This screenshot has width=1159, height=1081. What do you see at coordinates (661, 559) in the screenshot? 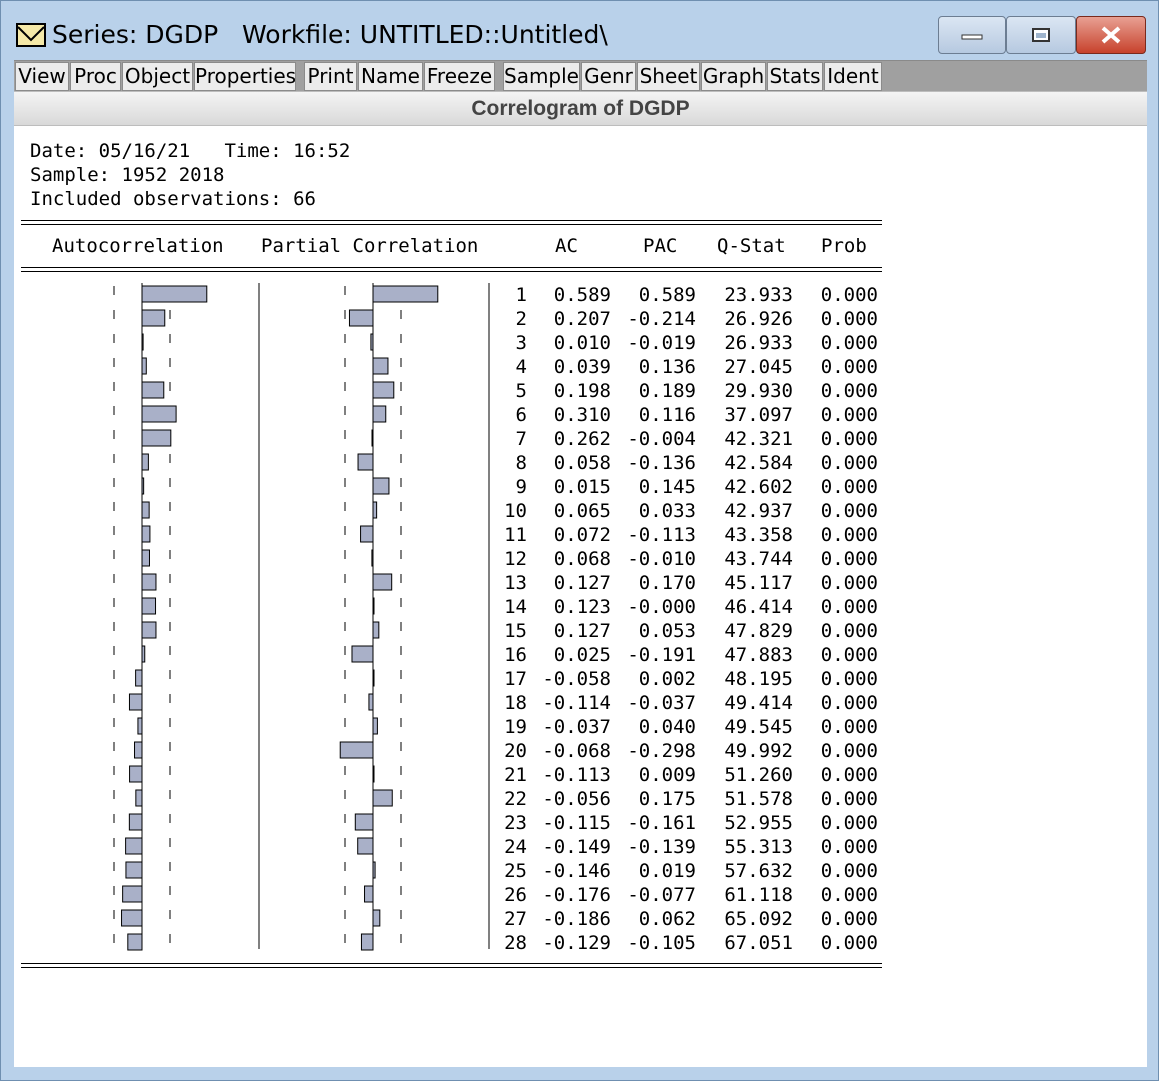
I see `pac-cell: -0.010` at bounding box center [661, 559].